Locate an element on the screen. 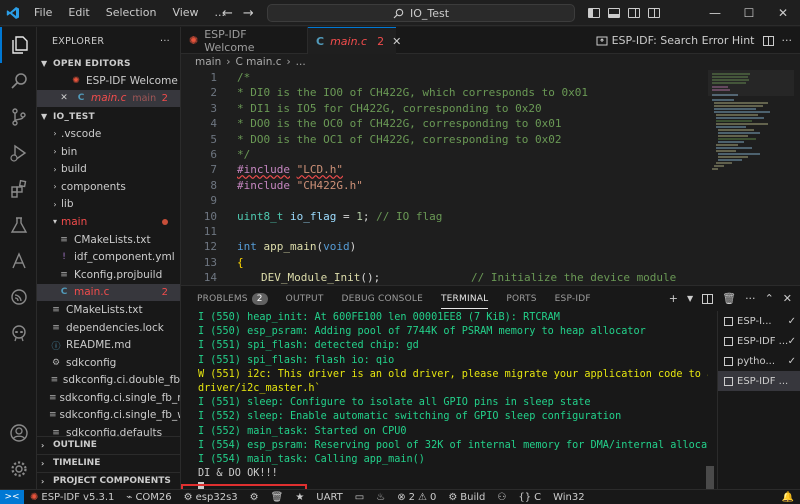  tab-output: OUTPUT is located at coordinates (305, 298).